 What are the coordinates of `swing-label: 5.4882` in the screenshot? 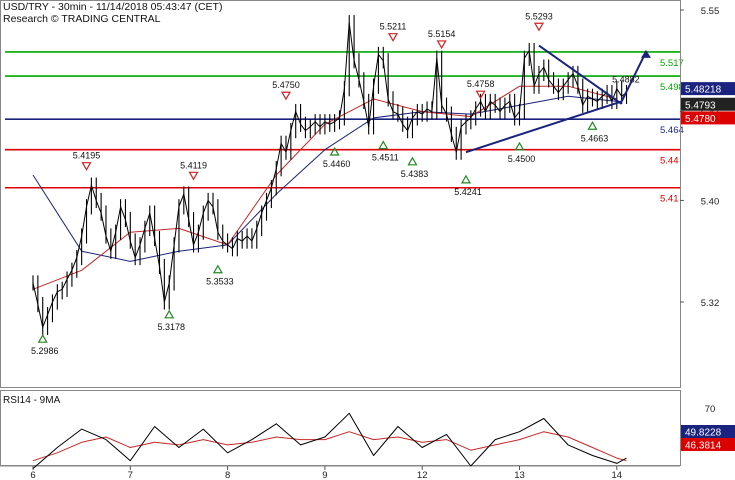 It's located at (626, 79).